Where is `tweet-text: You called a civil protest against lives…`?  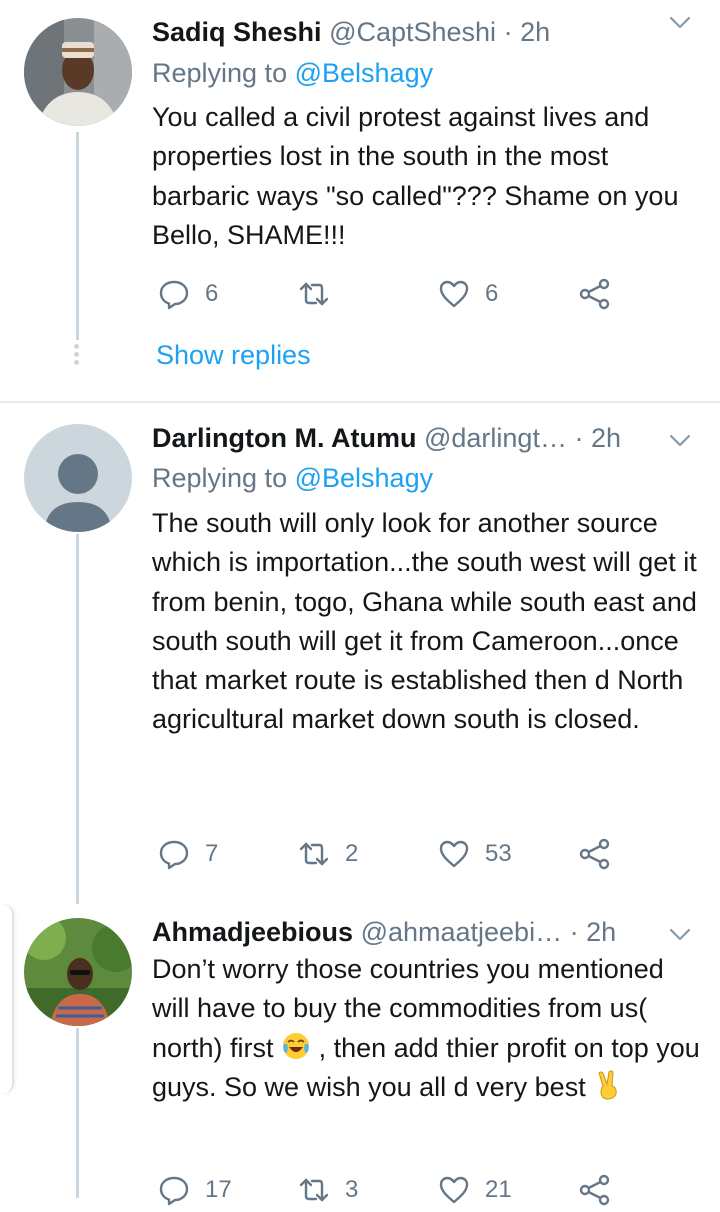 tweet-text: You called a civil protest against lives… is located at coordinates (415, 176).